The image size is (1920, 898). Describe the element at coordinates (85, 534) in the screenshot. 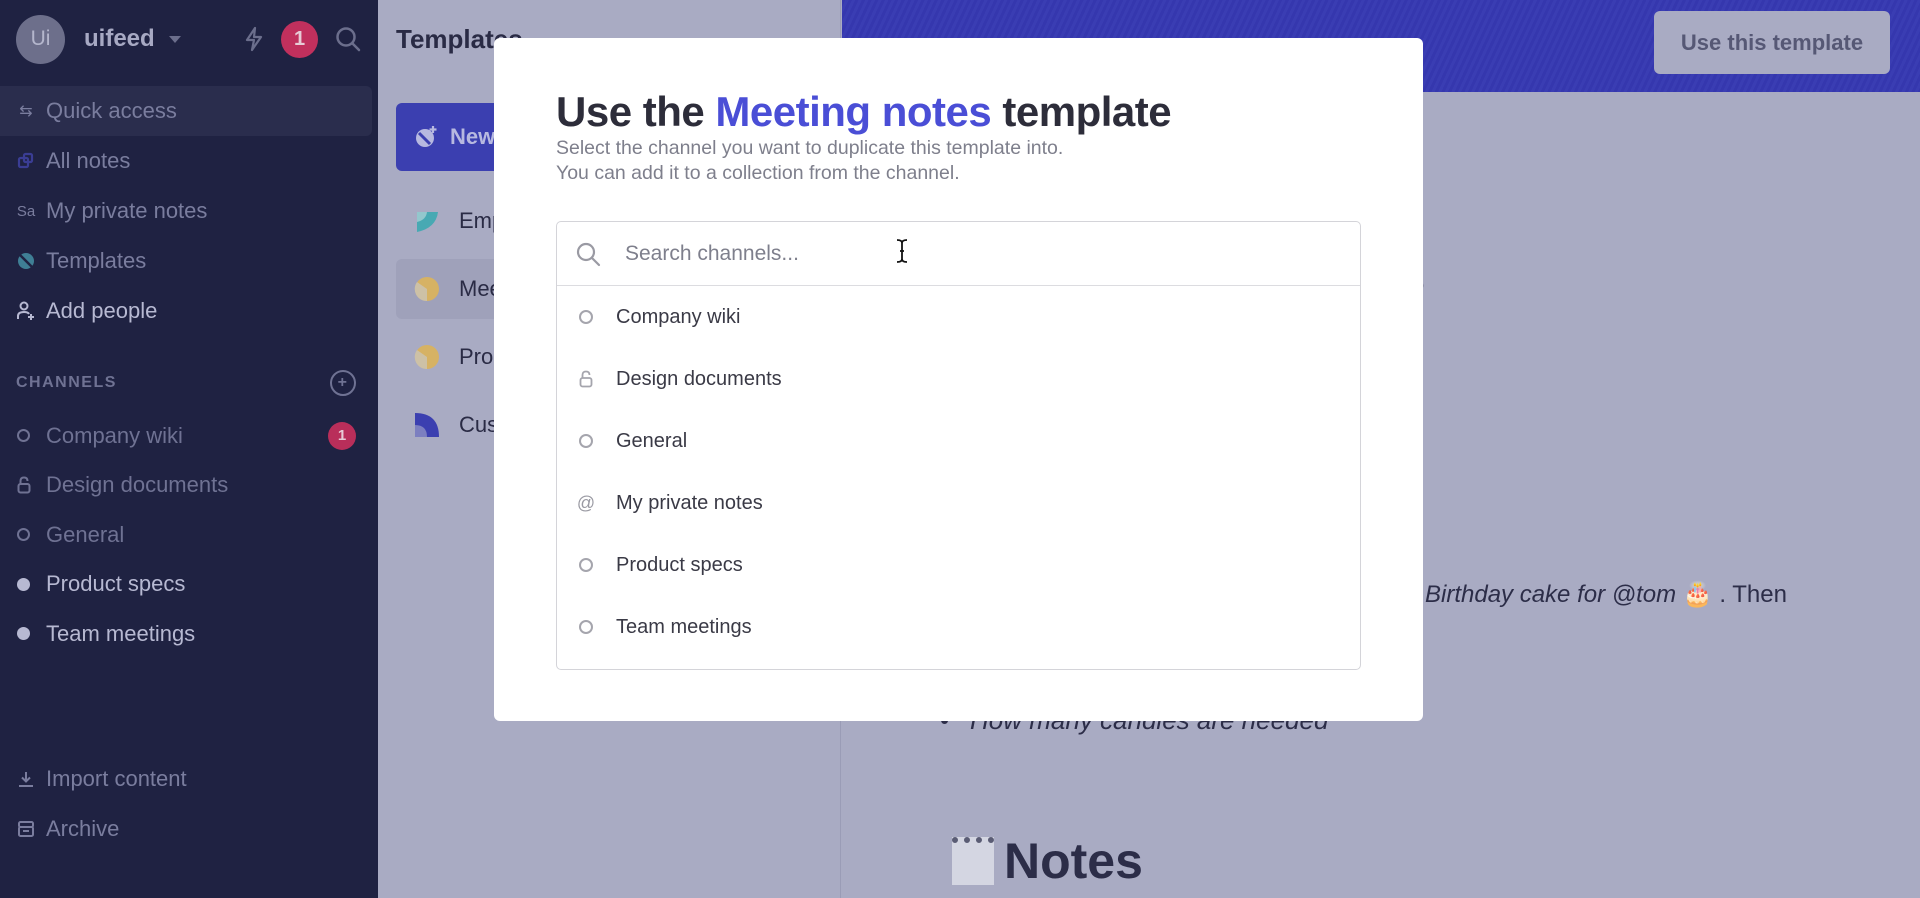

I see `channel-label: General` at that location.